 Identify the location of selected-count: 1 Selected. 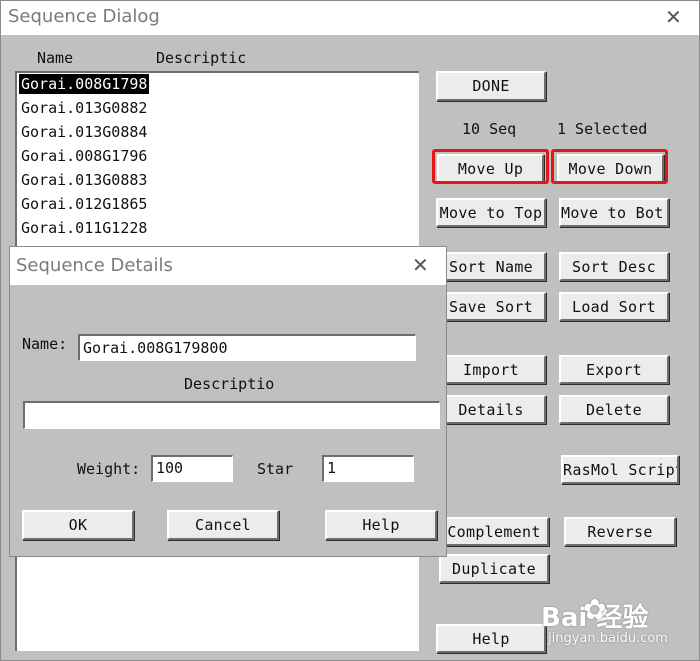
(602, 129).